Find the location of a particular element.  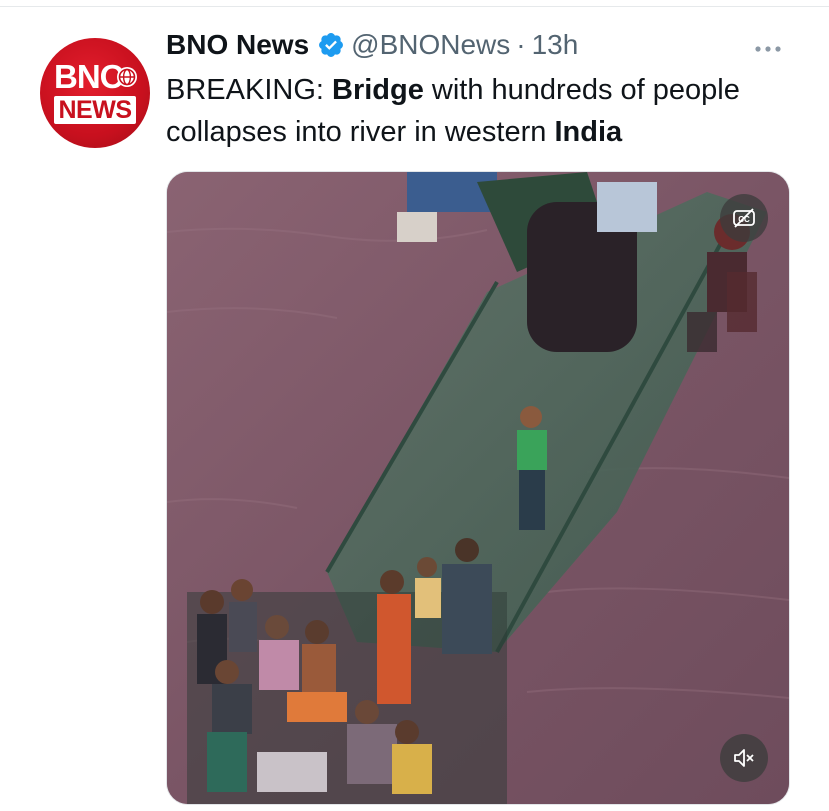

captions-button: CC is located at coordinates (744, 218).